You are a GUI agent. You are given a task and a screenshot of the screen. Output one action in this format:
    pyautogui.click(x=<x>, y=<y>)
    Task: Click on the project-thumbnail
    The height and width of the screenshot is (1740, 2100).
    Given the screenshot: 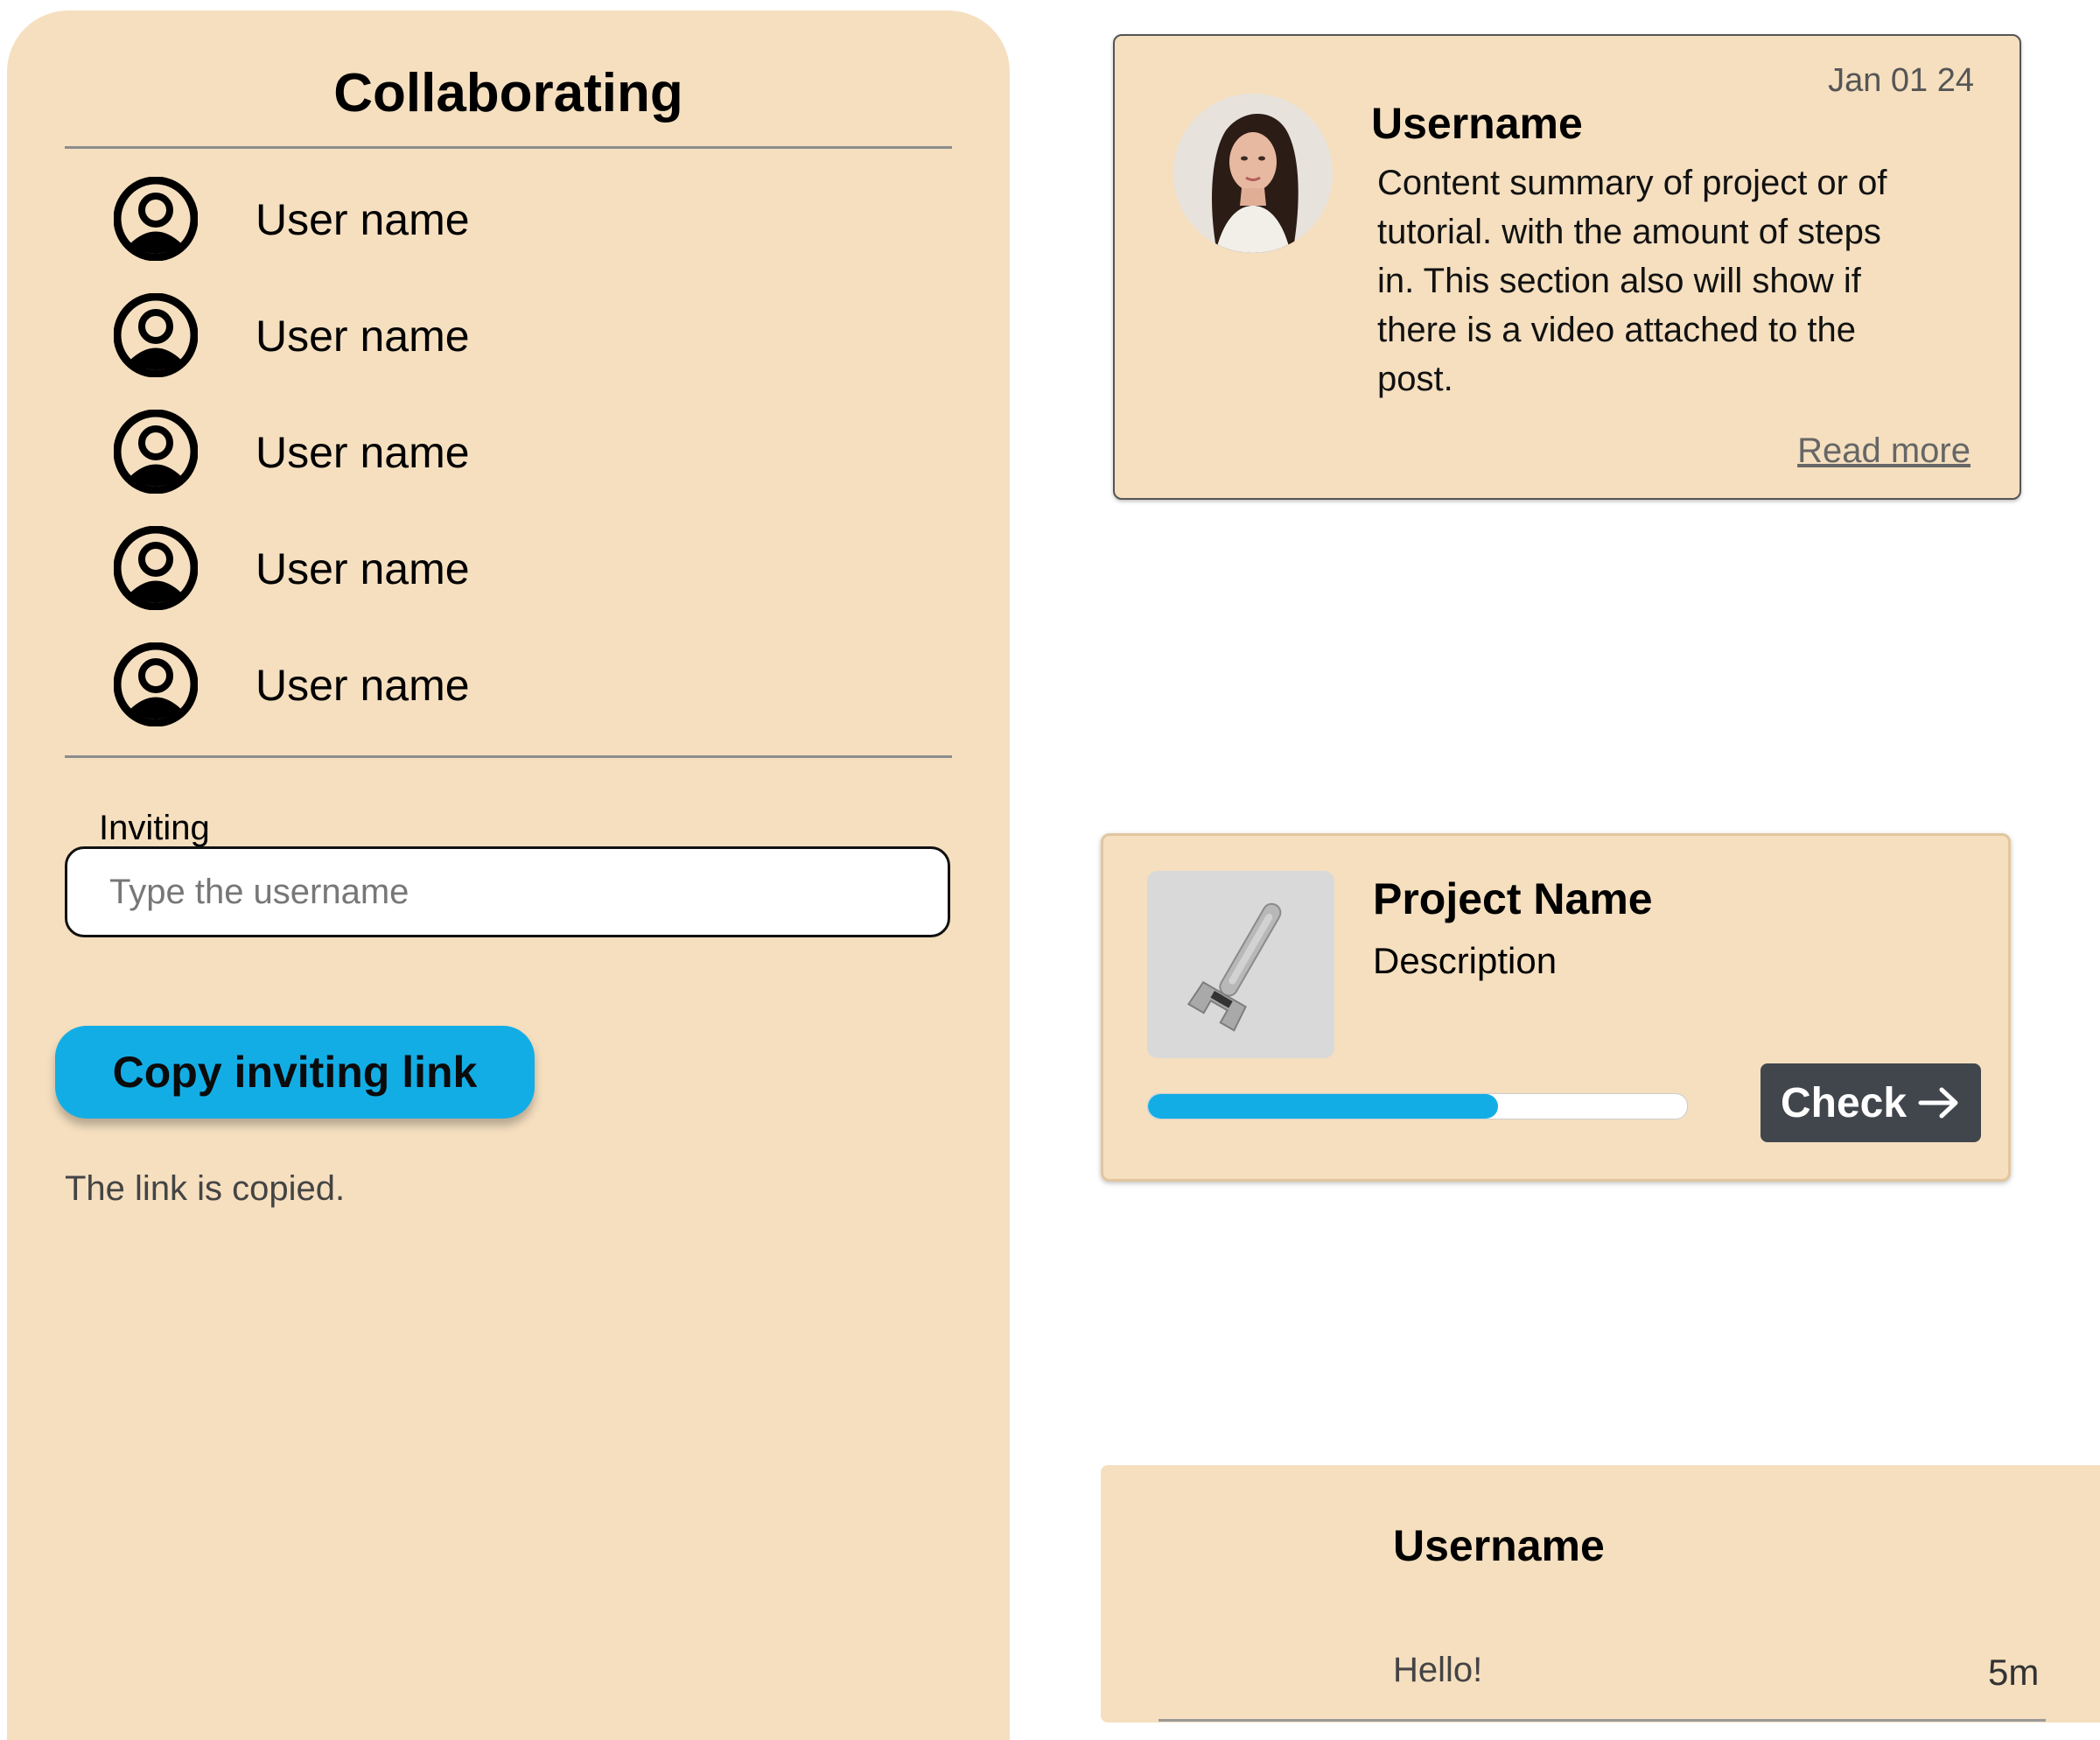 What is the action you would take?
    pyautogui.click(x=1240, y=964)
    